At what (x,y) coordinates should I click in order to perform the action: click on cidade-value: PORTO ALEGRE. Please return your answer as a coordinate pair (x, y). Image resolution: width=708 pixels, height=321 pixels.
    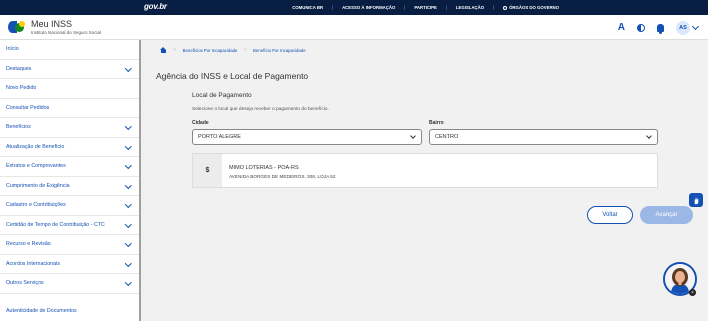
    Looking at the image, I should click on (219, 137).